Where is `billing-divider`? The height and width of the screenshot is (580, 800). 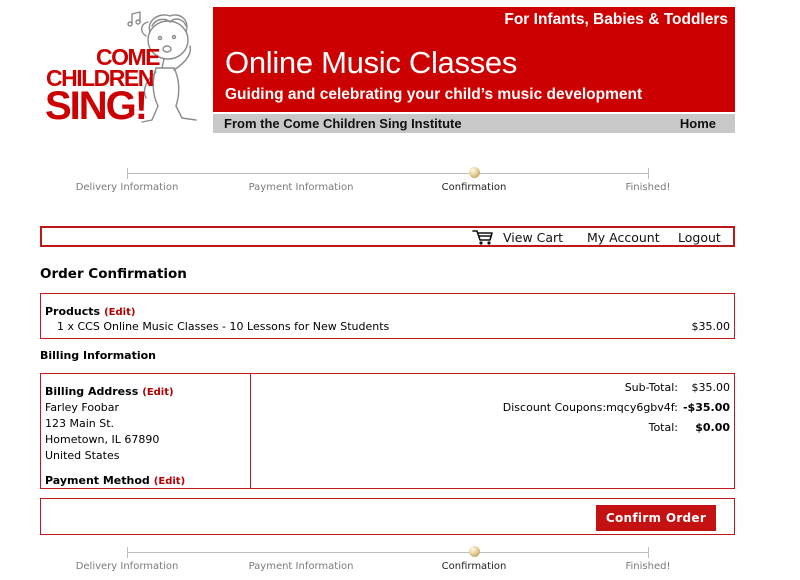 billing-divider is located at coordinates (250, 431).